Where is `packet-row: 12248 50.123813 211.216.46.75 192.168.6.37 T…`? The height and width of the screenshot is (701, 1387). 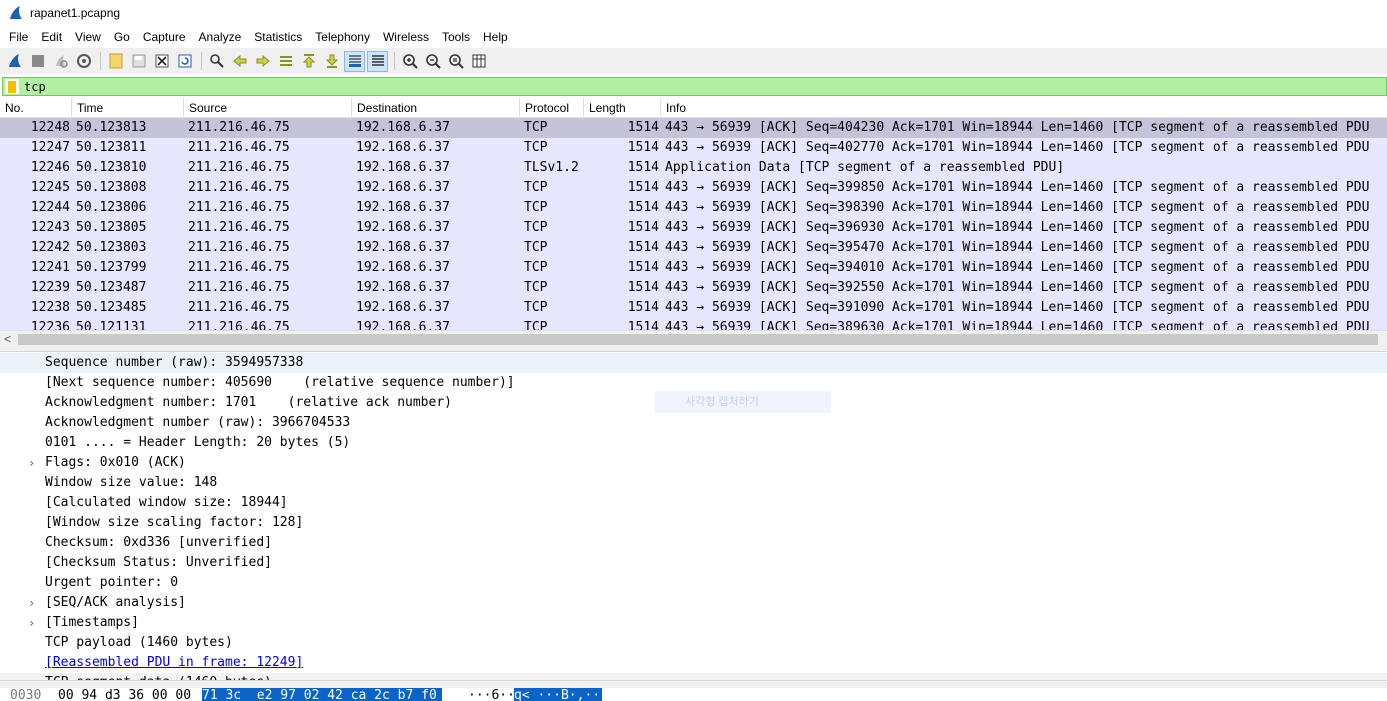 packet-row: 12248 50.123813 211.216.46.75 192.168.6.37 T… is located at coordinates (693, 128).